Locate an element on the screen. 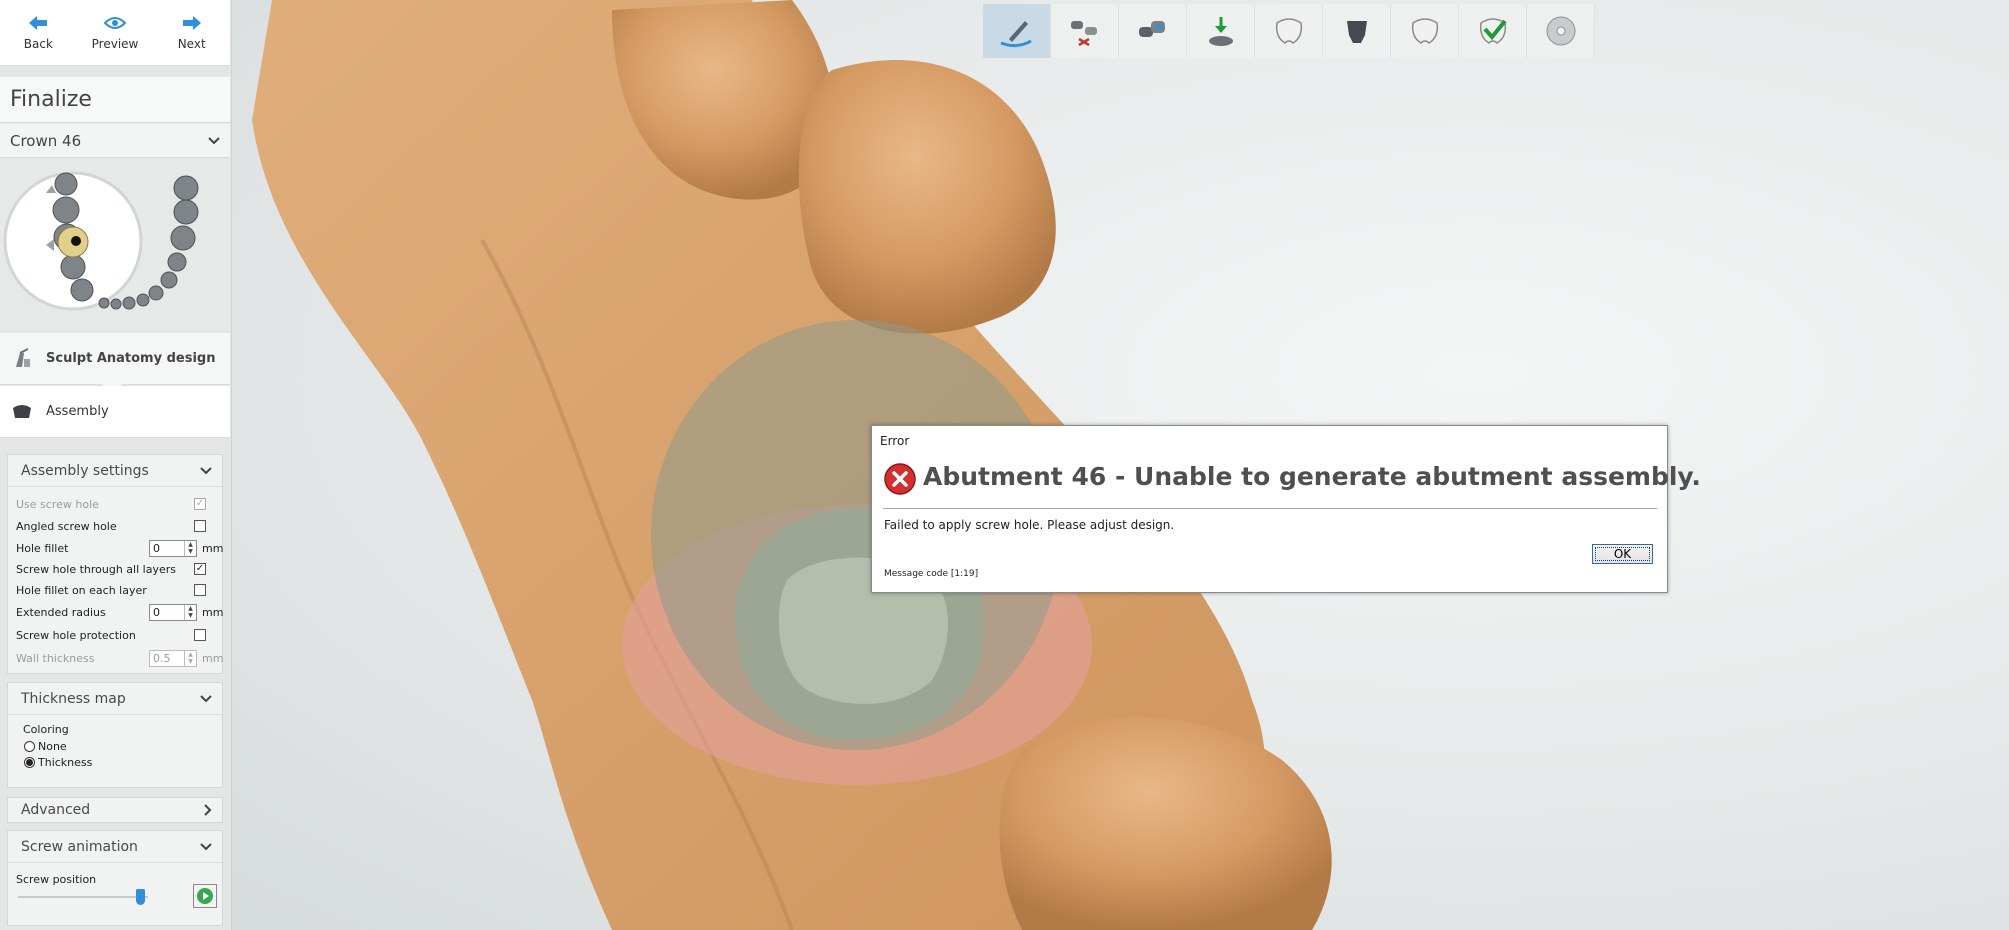  toolbar-anatomy-tool is located at coordinates (1425, 31).